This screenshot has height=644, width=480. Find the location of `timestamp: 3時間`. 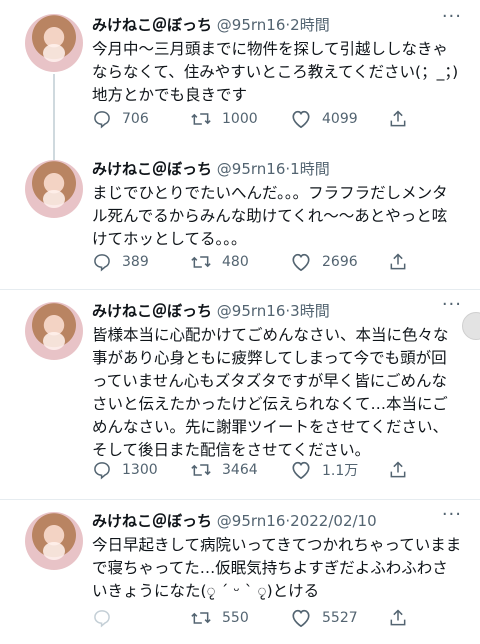

timestamp: 3時間 is located at coordinates (310, 311).